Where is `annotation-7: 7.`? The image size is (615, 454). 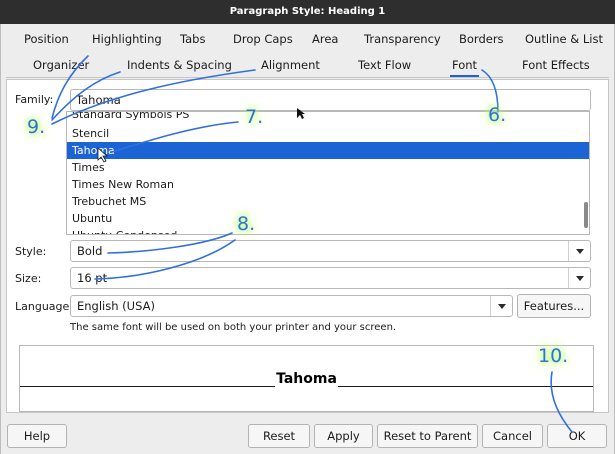 annotation-7: 7. is located at coordinates (254, 117).